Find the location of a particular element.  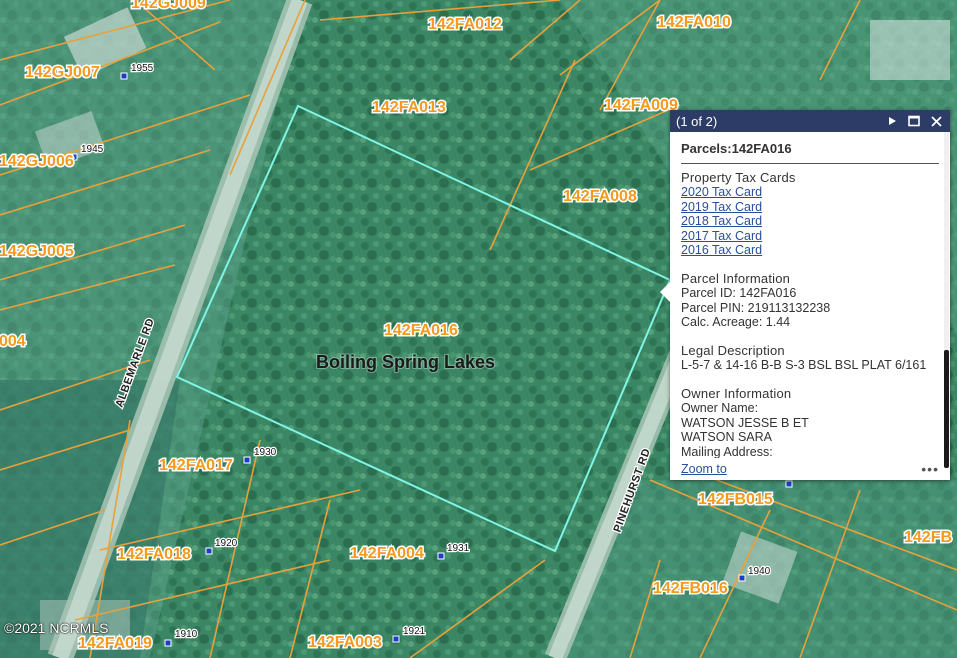

tax-card-link-2016: 2016 Tax Card is located at coordinates (810, 250).